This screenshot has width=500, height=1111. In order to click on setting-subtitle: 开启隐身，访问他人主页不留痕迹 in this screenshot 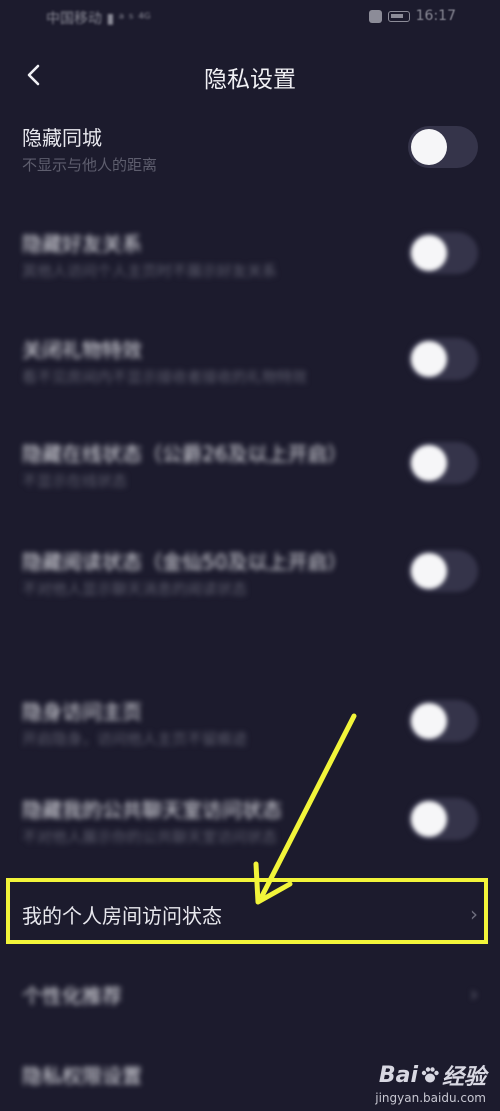, I will do `click(135, 739)`.